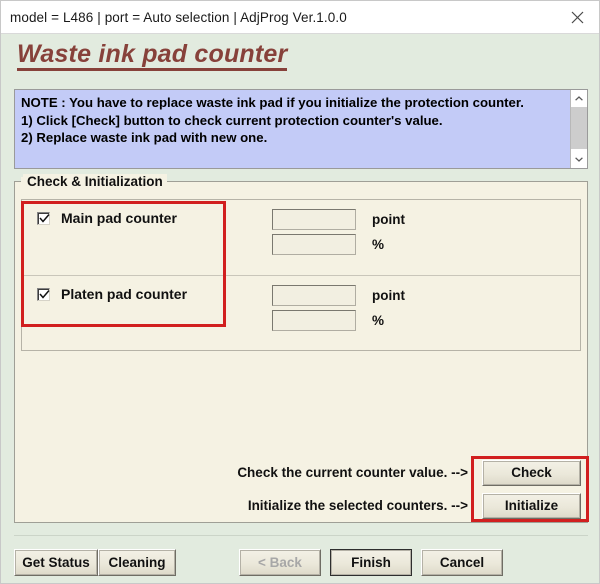  What do you see at coordinates (462, 562) in the screenshot?
I see `cancel-button: Cancel` at bounding box center [462, 562].